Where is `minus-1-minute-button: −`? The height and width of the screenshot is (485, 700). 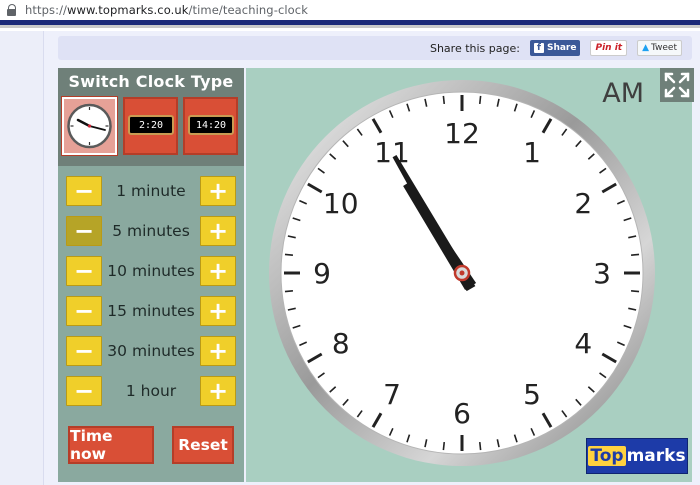 minus-1-minute-button: − is located at coordinates (84, 191).